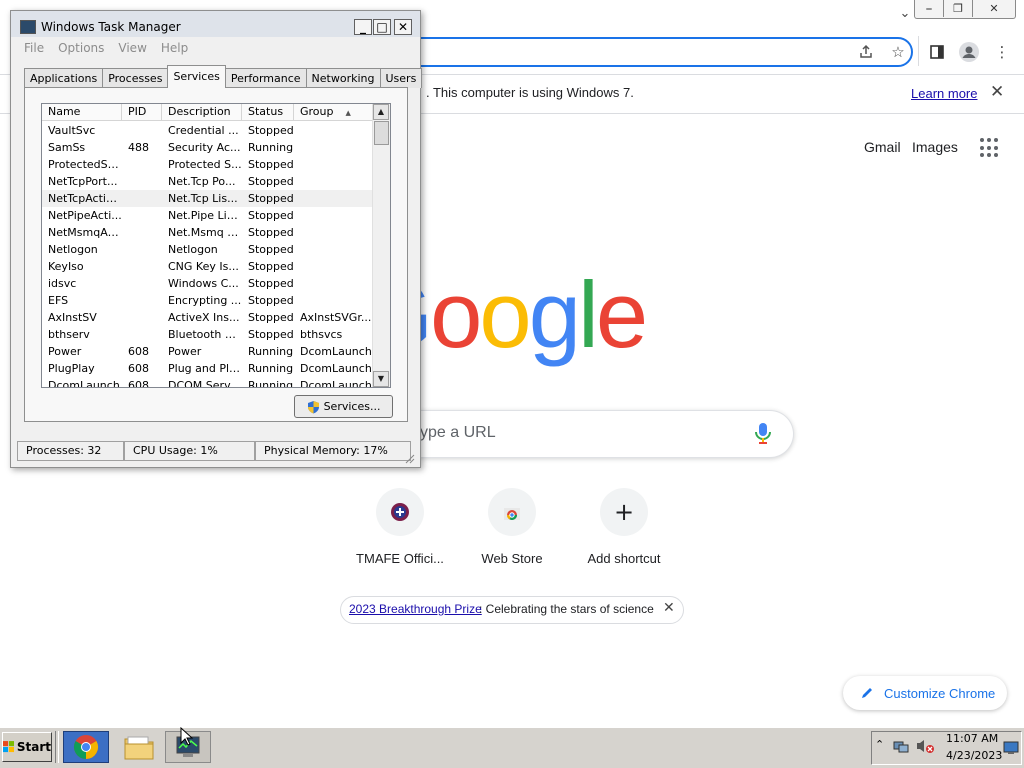  What do you see at coordinates (81, 48) in the screenshot?
I see `tm-menu-options: Options` at bounding box center [81, 48].